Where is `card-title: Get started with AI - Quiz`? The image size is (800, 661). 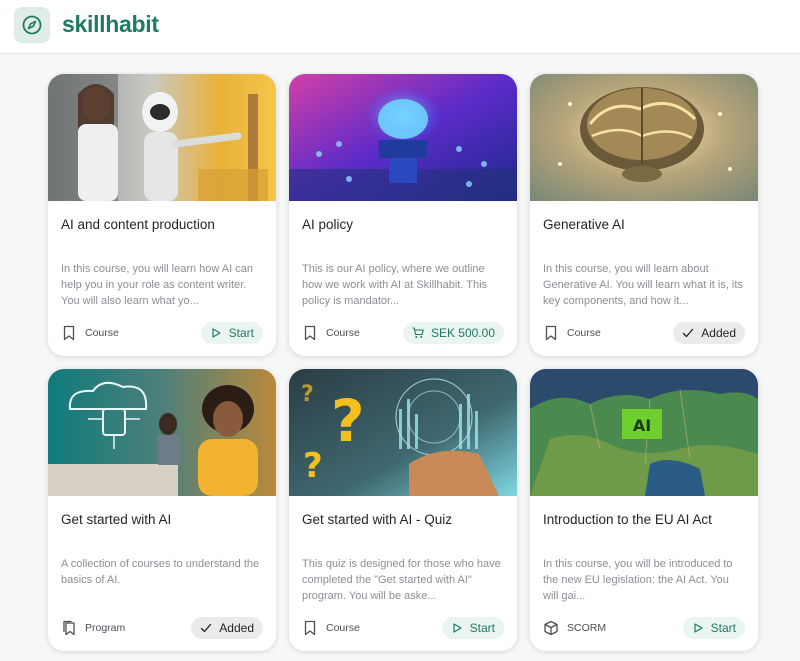
card-title: Get started with AI - Quiz is located at coordinates (404, 520).